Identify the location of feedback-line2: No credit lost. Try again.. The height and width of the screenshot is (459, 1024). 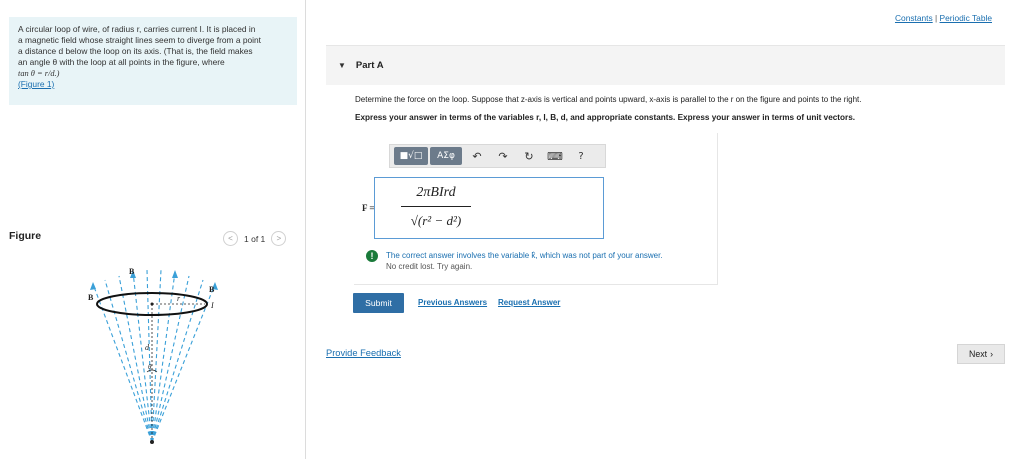
(429, 266).